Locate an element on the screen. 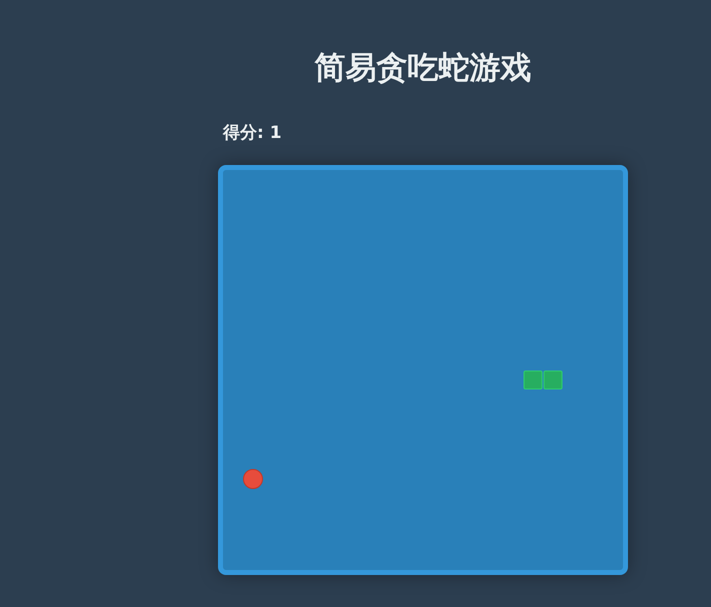 The image size is (711, 607). page-title: 简易贪吃蛇游戏 is located at coordinates (423, 68).